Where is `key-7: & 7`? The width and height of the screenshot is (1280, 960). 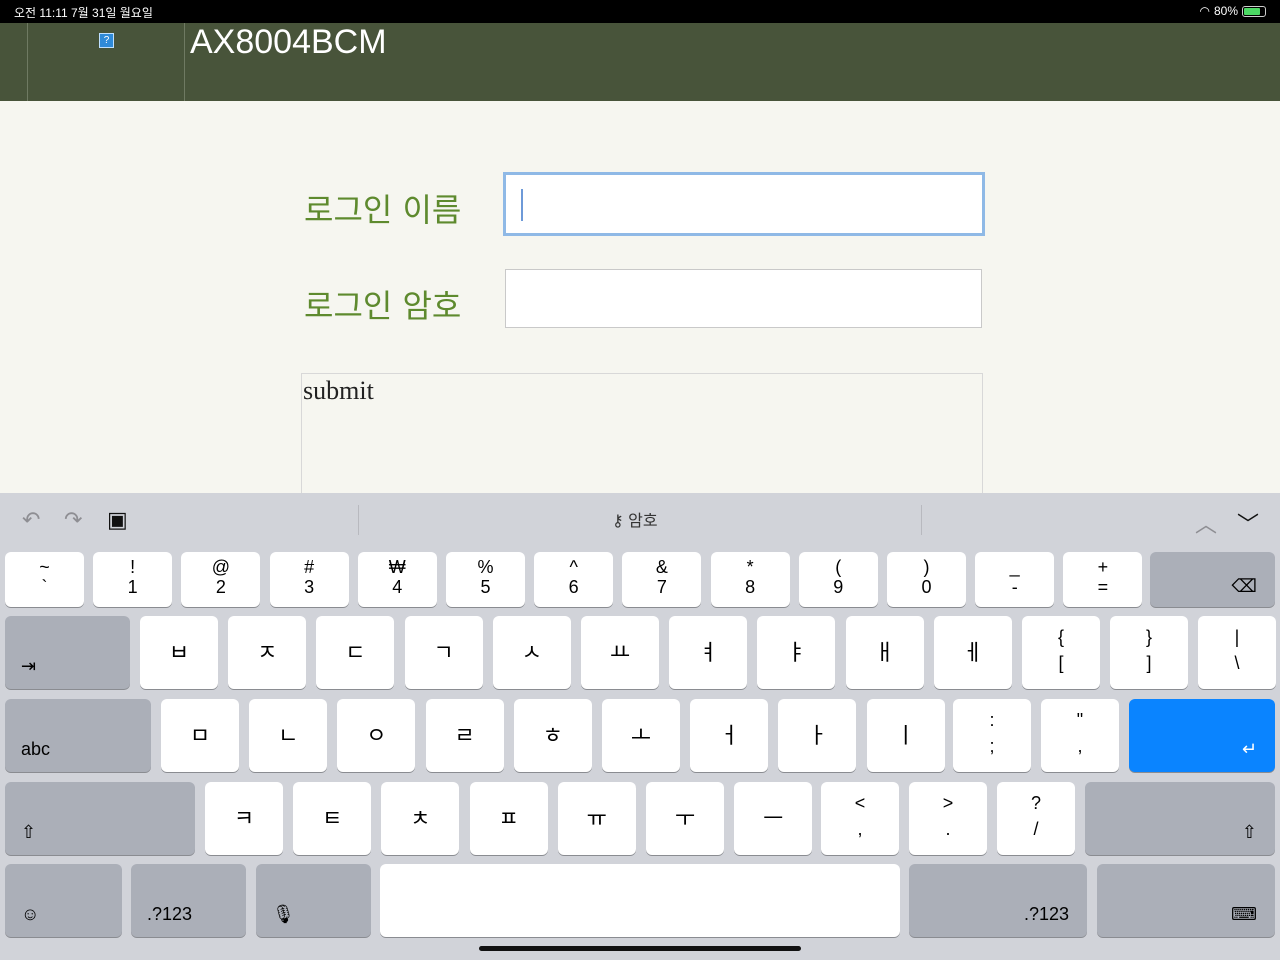 key-7: & 7 is located at coordinates (662, 579).